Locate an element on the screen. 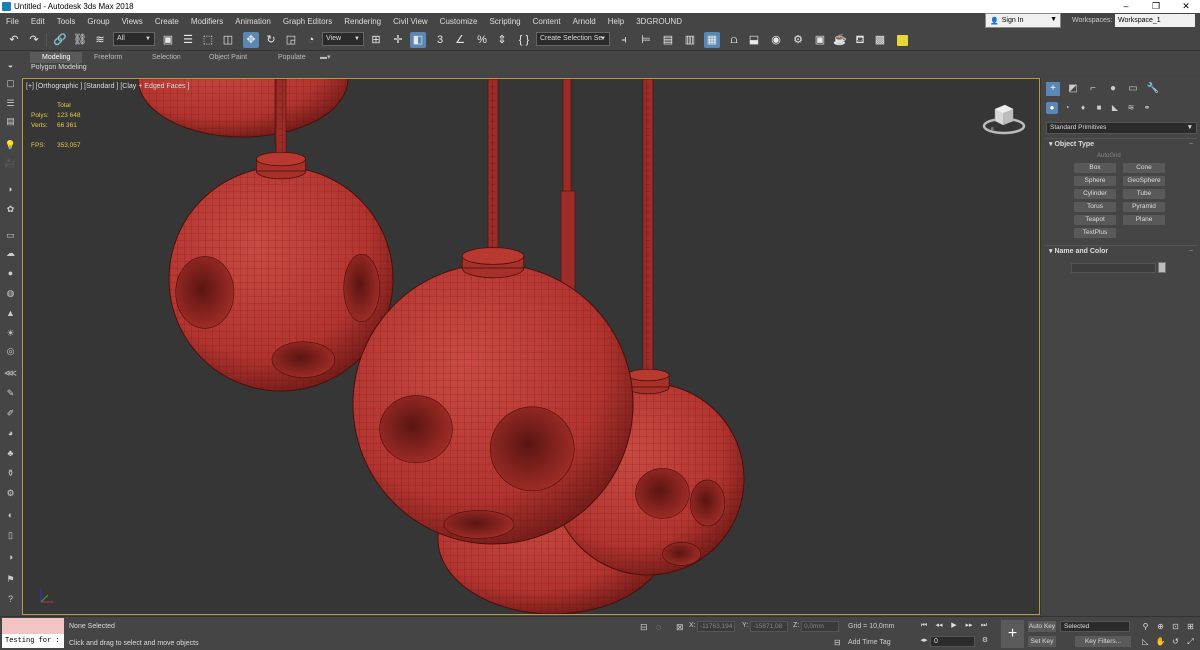 This screenshot has width=1200, height=650. hierarchy-tab-icon: ⌐ is located at coordinates (1093, 89).